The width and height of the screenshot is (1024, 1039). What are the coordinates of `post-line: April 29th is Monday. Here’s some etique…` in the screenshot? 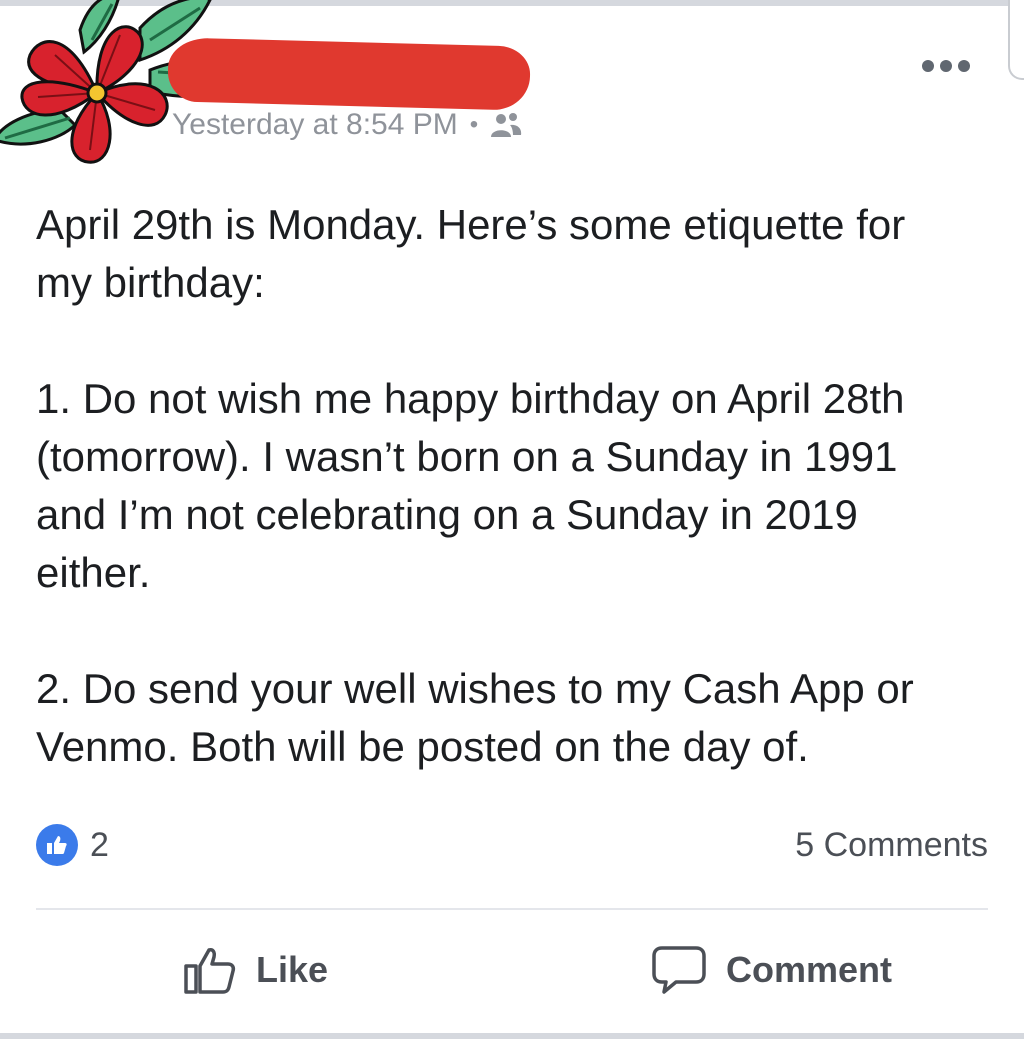 It's located at (471, 224).